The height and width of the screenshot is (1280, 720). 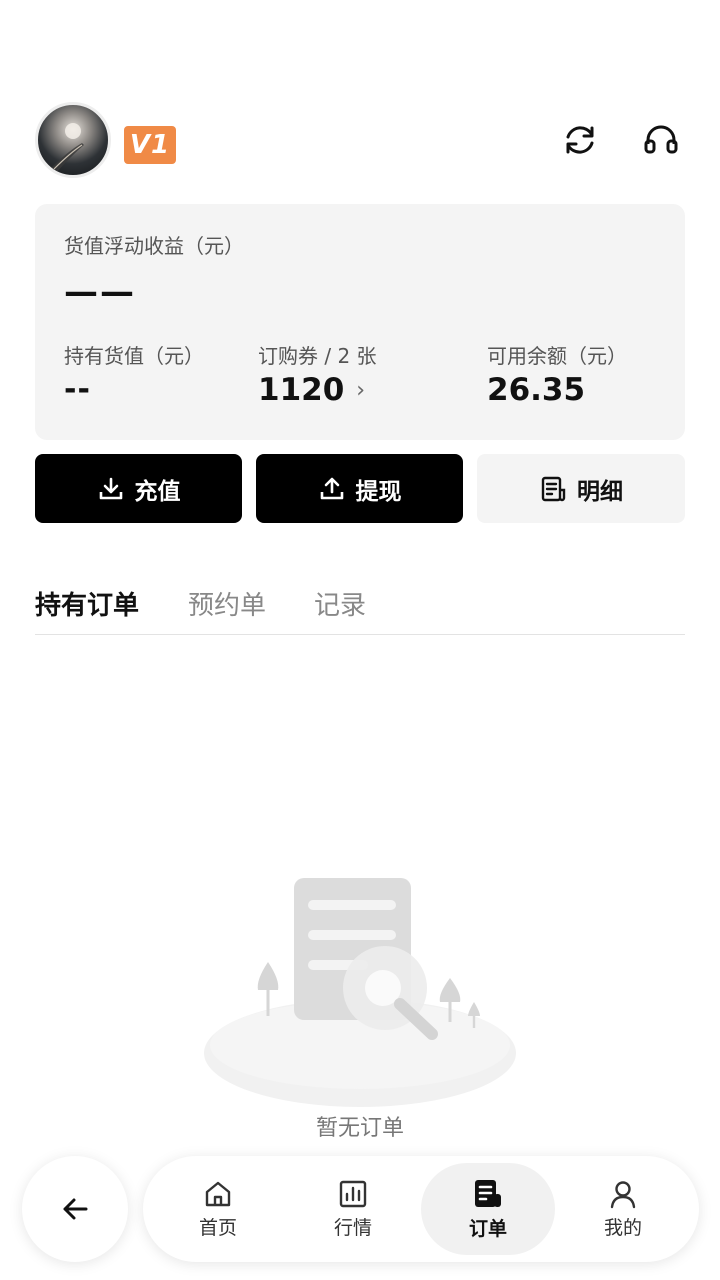 I want to click on recharge-label: 充值, so click(x=157, y=491).